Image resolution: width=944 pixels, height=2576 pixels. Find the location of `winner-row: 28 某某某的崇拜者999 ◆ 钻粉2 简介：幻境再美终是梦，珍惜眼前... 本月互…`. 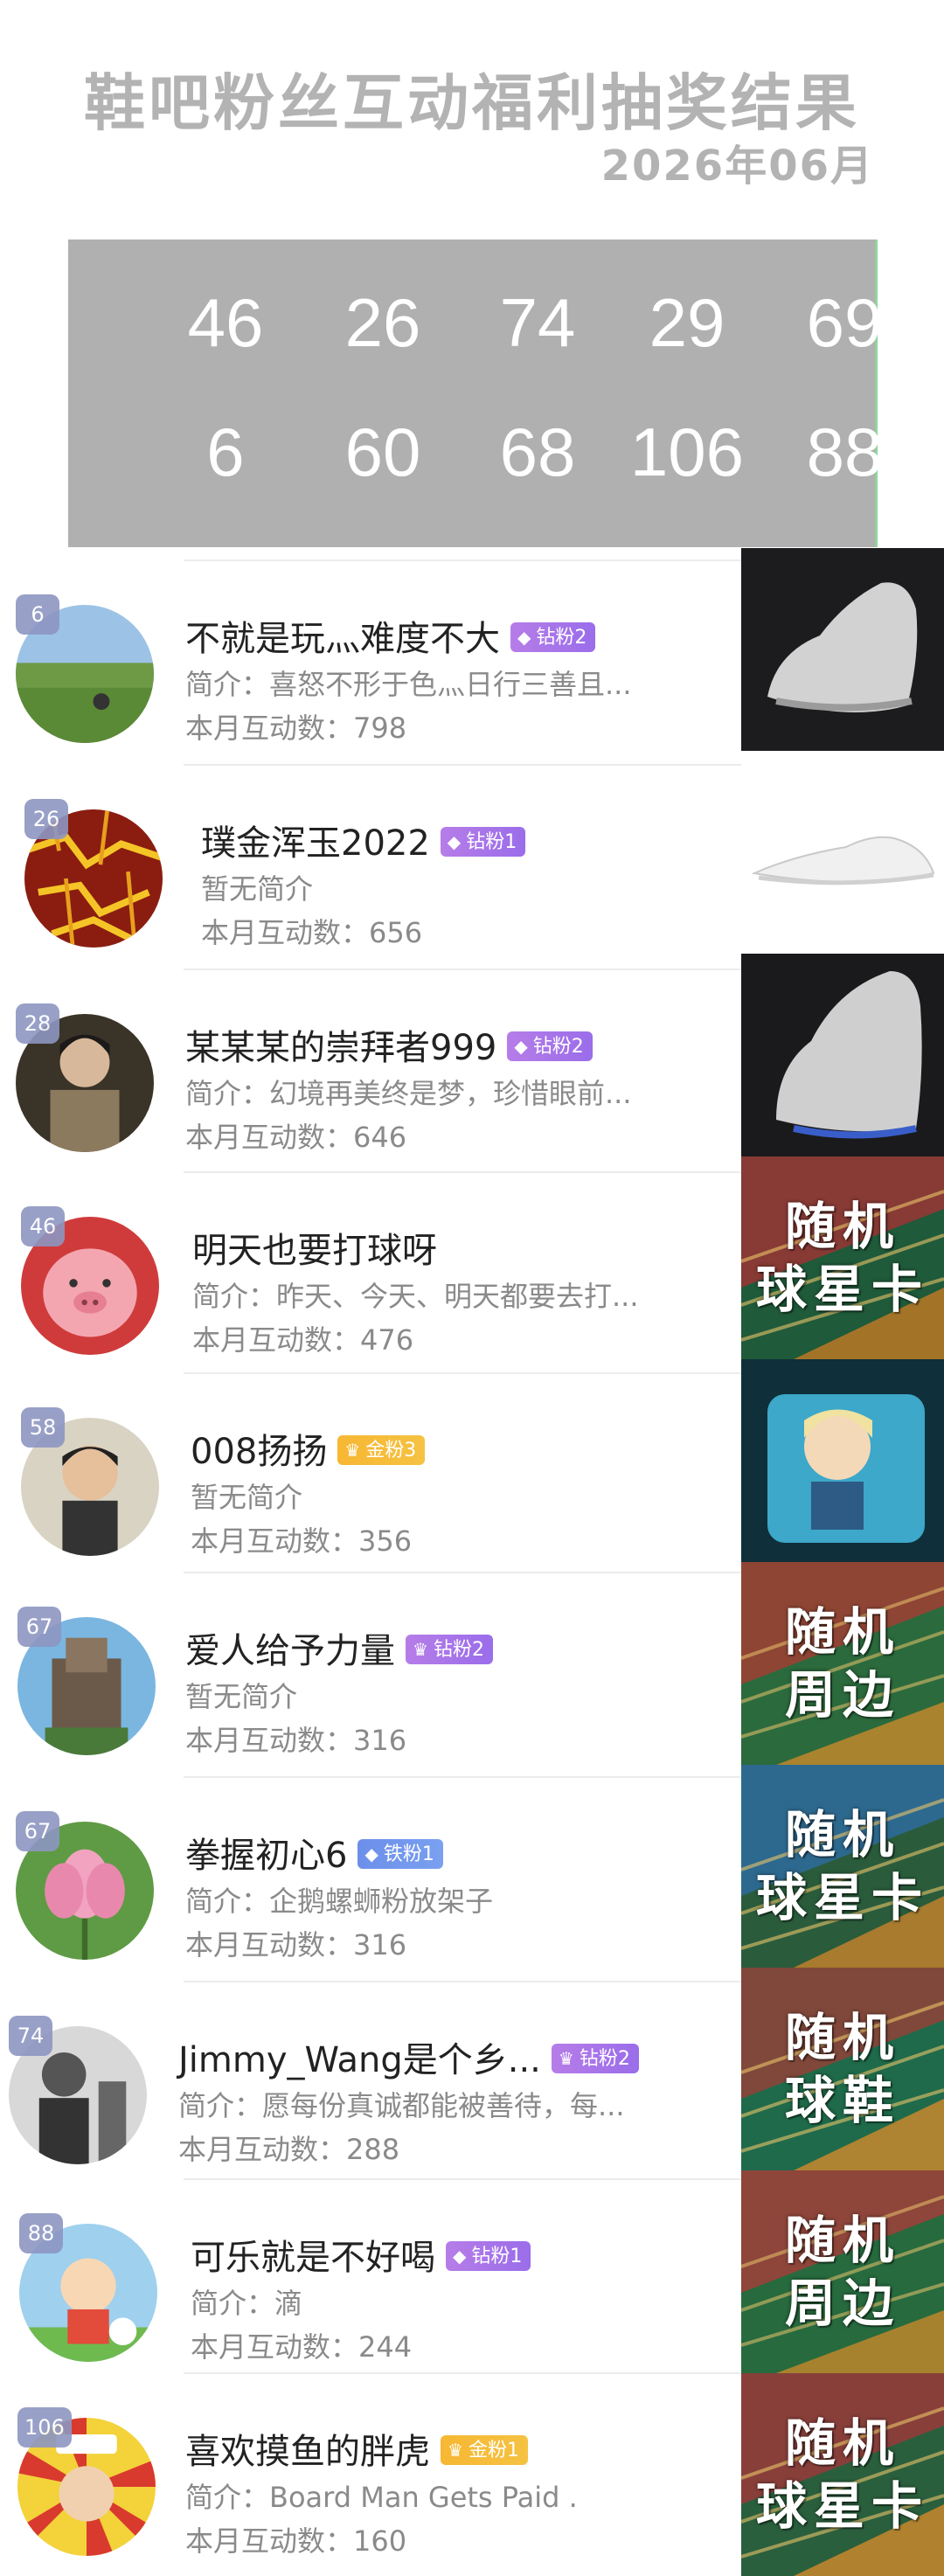

winner-row: 28 某某某的崇拜者999 ◆ 钻粉2 简介：幻境再美终是梦，珍惜眼前... 本月互… is located at coordinates (371, 1070).